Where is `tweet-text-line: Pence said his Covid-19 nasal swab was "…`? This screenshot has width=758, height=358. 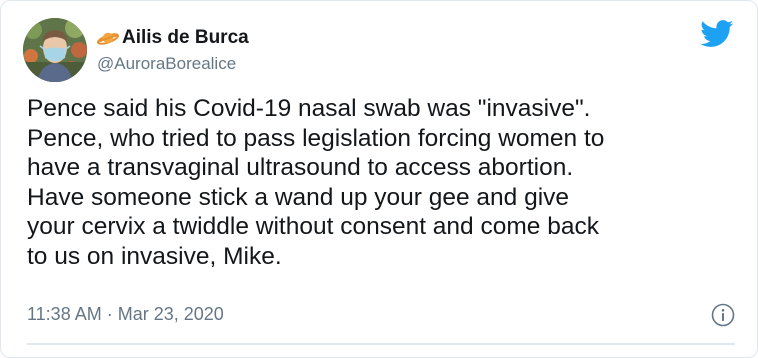 tweet-text-line: Pence said his Covid-19 nasal swab was "… is located at coordinates (309, 108).